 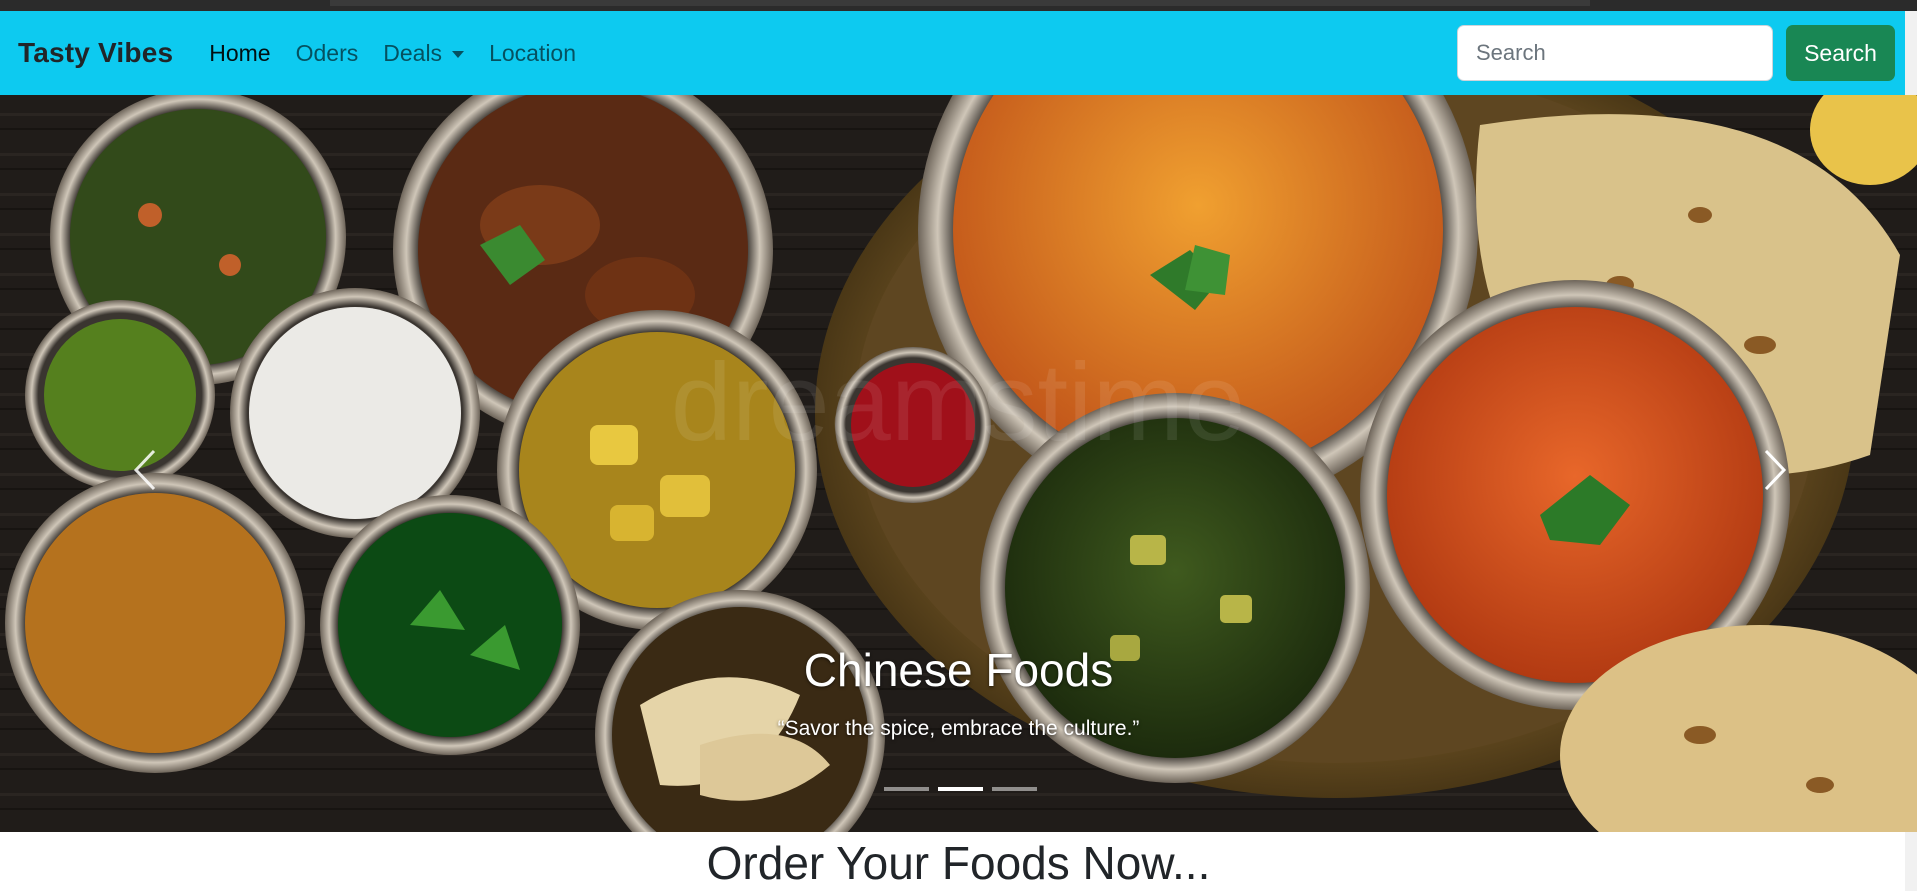 I want to click on chevron-right-icon, so click(x=1775, y=470).